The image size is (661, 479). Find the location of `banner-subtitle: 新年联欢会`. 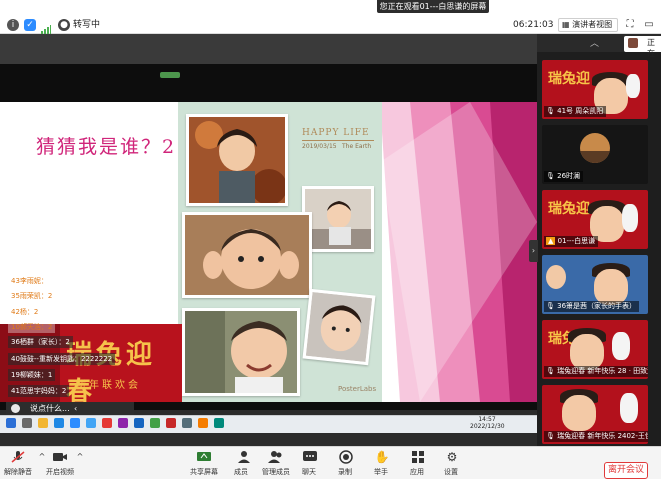

banner-subtitle: 新年联欢会 is located at coordinates (108, 385).